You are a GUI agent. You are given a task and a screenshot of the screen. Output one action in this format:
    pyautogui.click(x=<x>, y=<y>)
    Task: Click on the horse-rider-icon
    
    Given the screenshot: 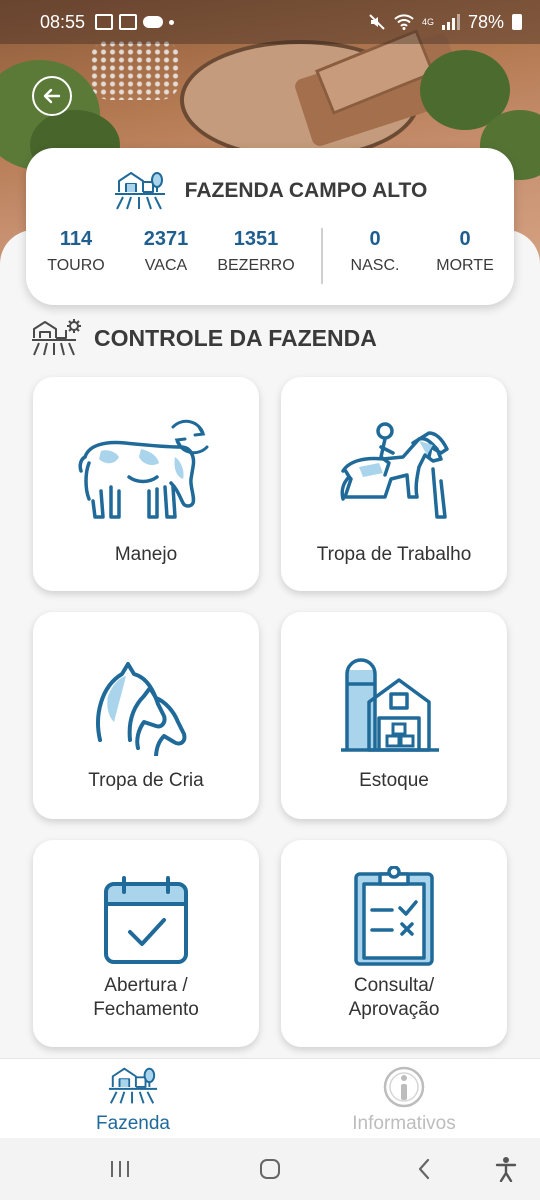 What is the action you would take?
    pyautogui.click(x=394, y=470)
    